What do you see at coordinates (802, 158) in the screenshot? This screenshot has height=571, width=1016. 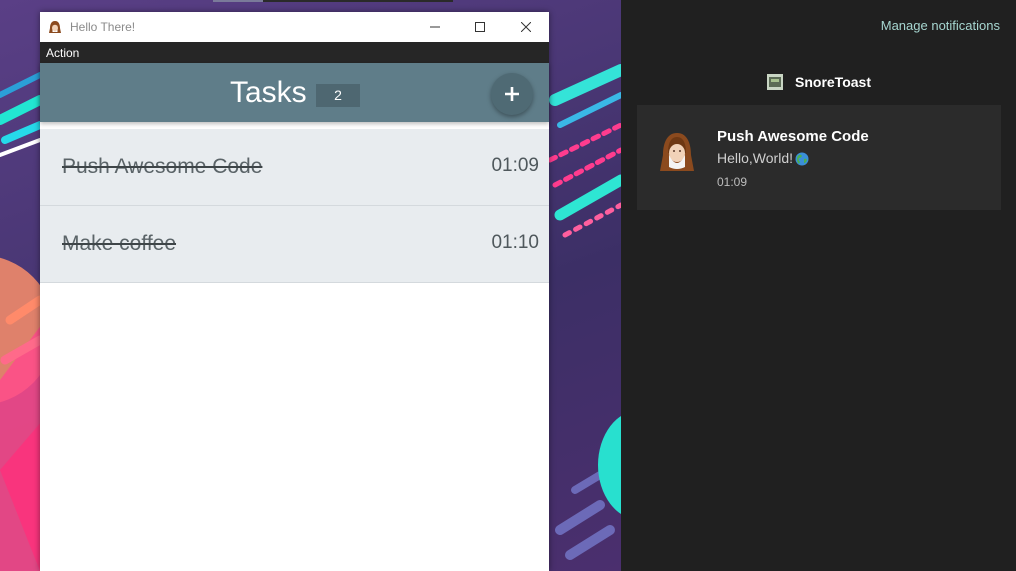 I see `globe-icon` at bounding box center [802, 158].